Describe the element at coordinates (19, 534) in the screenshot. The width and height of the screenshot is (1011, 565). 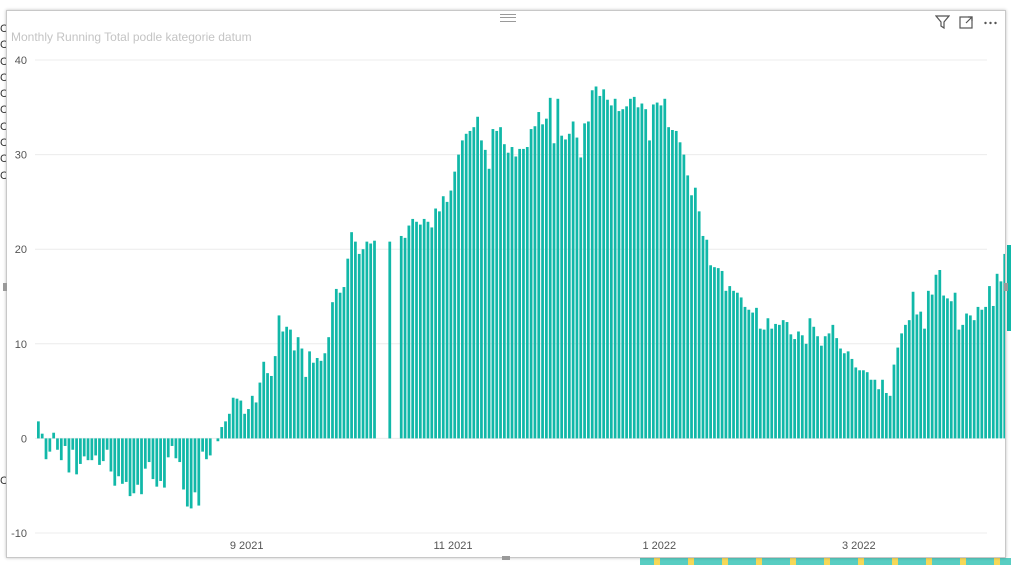
I see `y-tick-label: -10` at that location.